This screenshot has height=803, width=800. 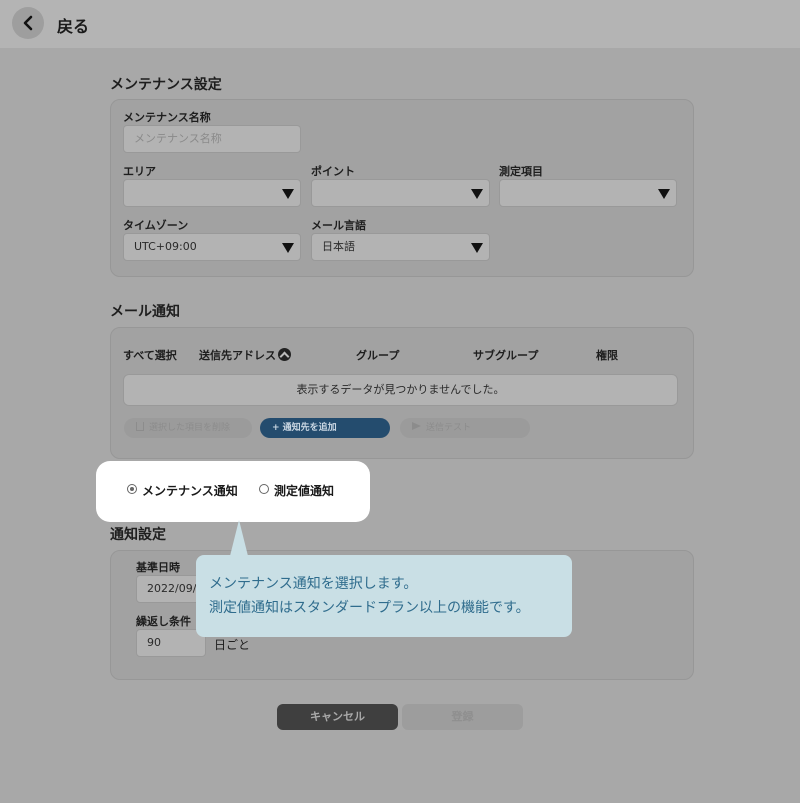 What do you see at coordinates (588, 193) in the screenshot?
I see `measure-select` at bounding box center [588, 193].